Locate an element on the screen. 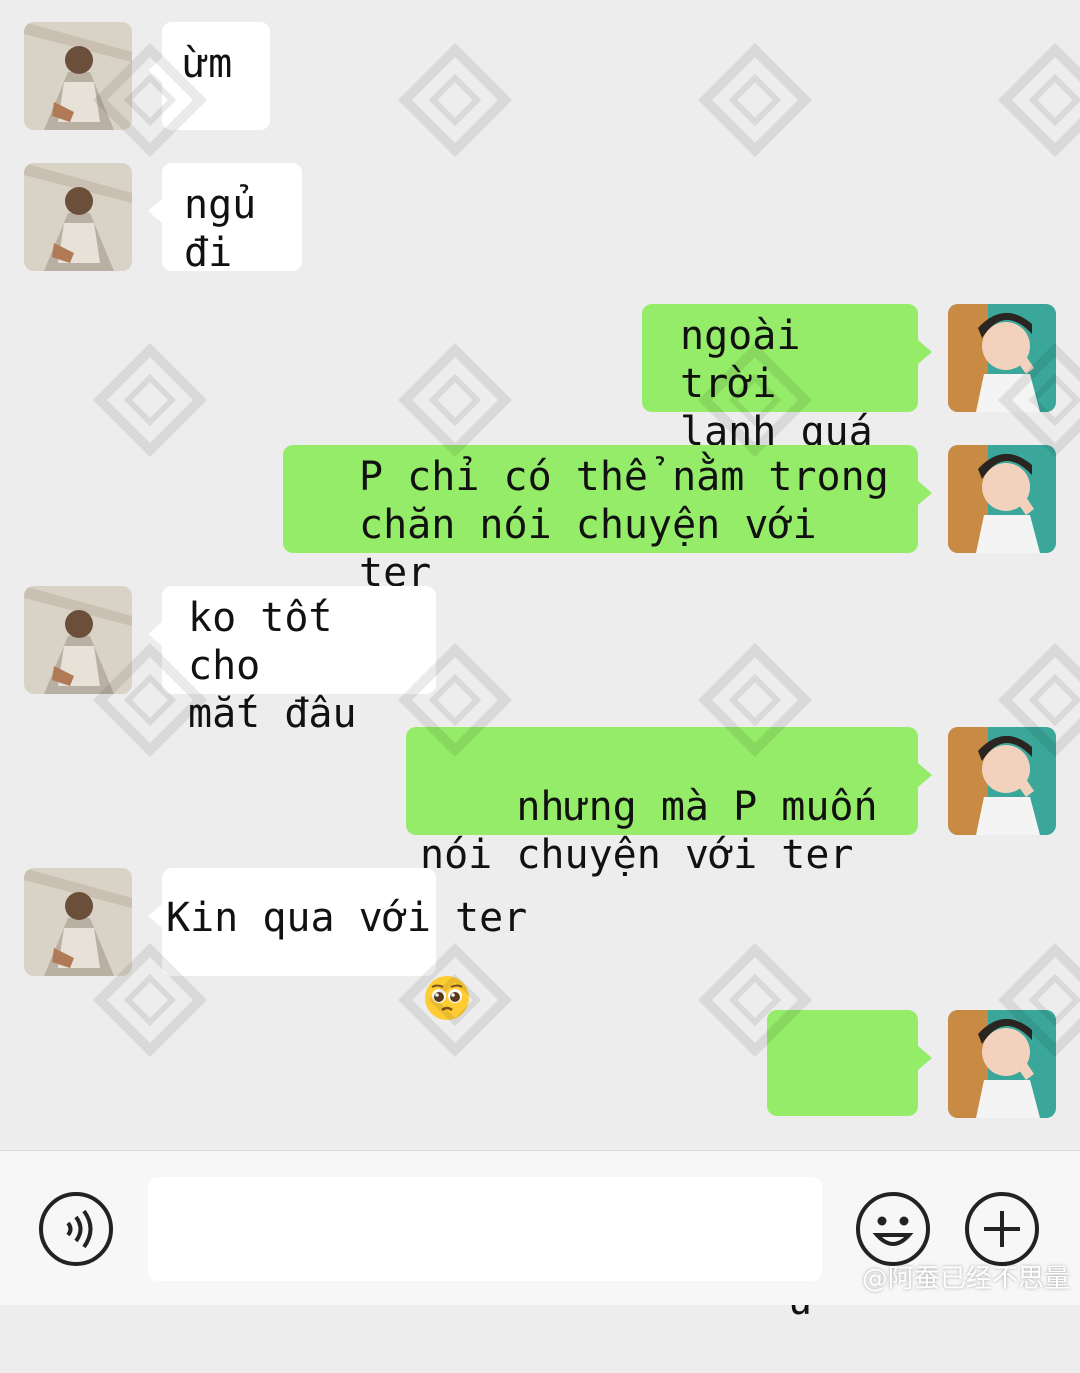 The image size is (1080, 1373). message-bubble-incoming: ừm is located at coordinates (209, 76).